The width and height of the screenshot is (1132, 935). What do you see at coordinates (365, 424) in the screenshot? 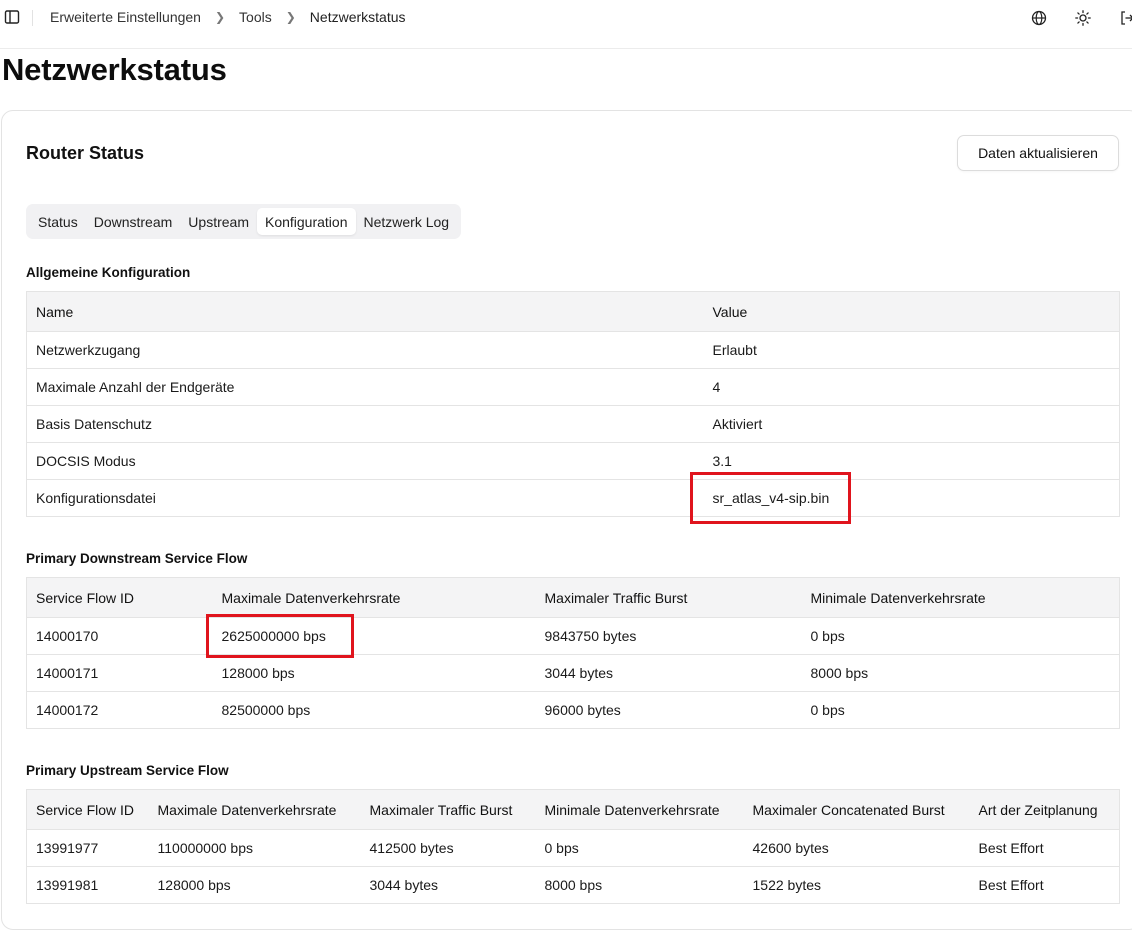
I see `config-name: Basis Datenschutz` at bounding box center [365, 424].